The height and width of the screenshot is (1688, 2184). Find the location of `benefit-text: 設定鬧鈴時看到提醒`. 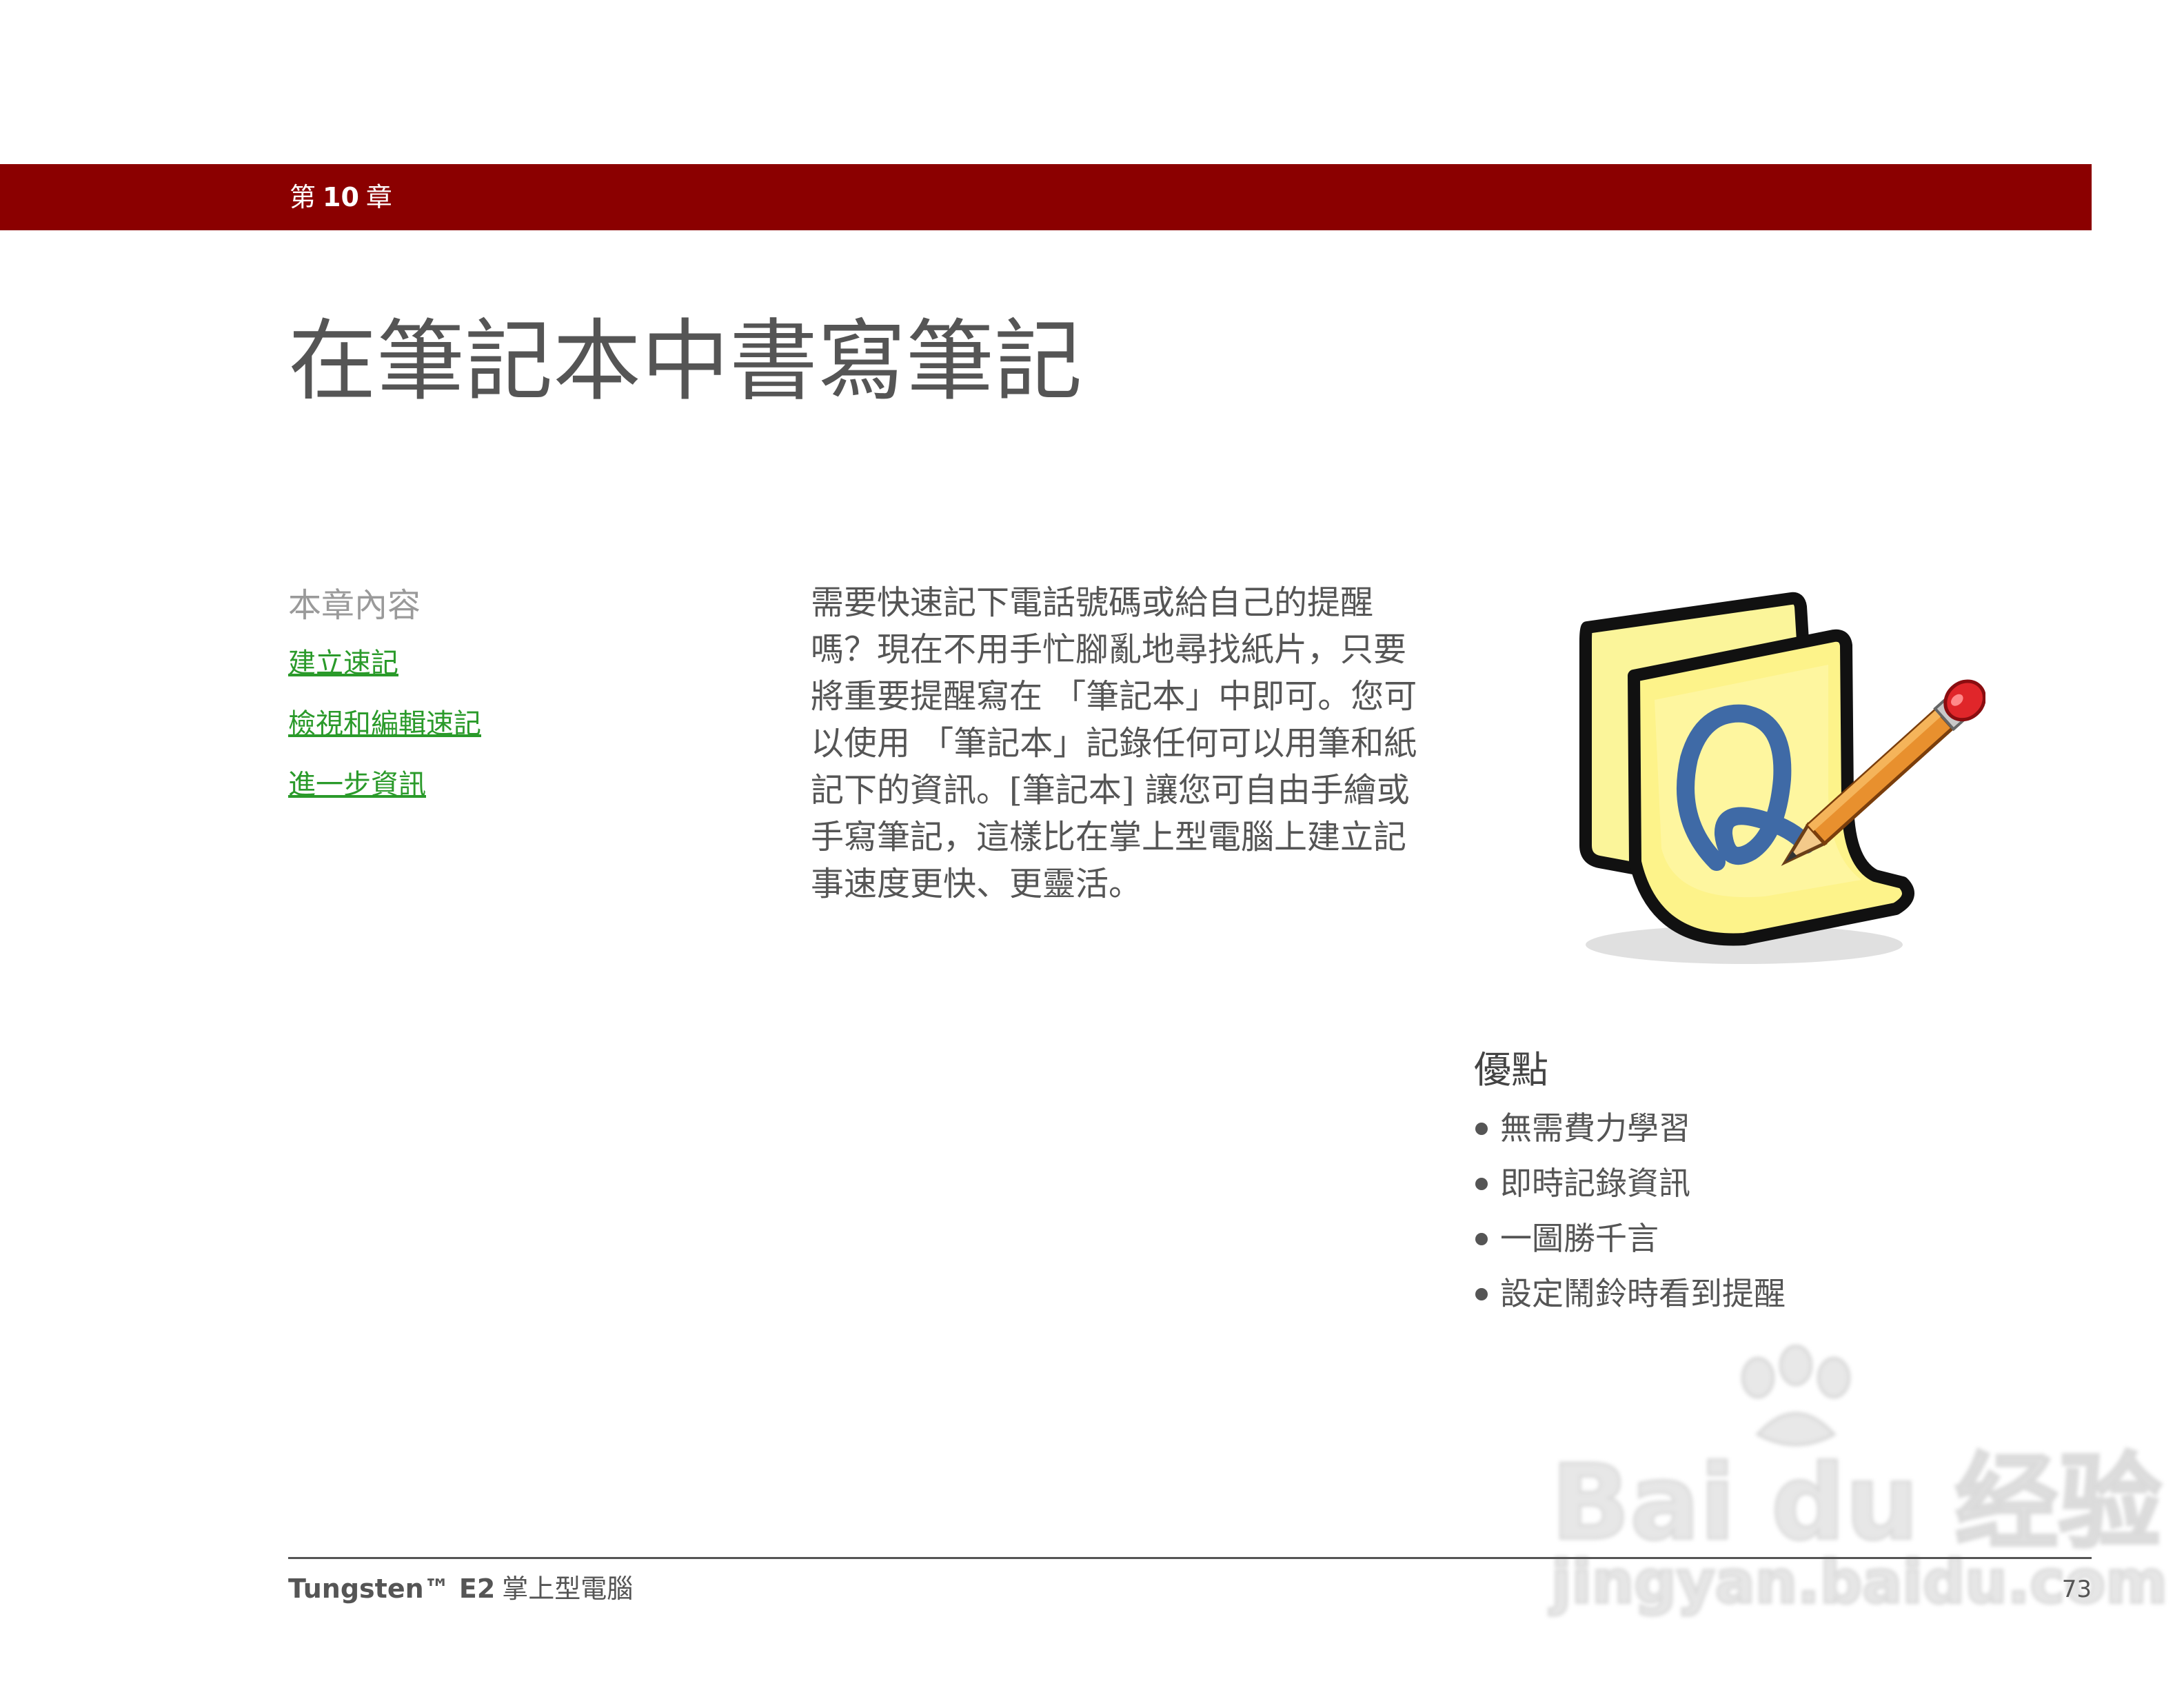

benefit-text: 設定鬧鈴時看到提醒 is located at coordinates (1643, 1293).